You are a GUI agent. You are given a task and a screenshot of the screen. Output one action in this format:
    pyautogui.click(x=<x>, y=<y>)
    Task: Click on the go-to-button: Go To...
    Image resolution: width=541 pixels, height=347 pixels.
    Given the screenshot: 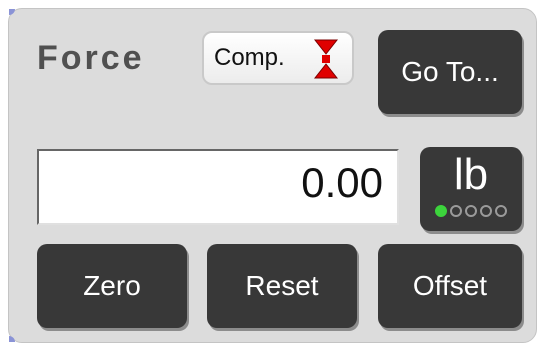 What is the action you would take?
    pyautogui.click(x=450, y=72)
    